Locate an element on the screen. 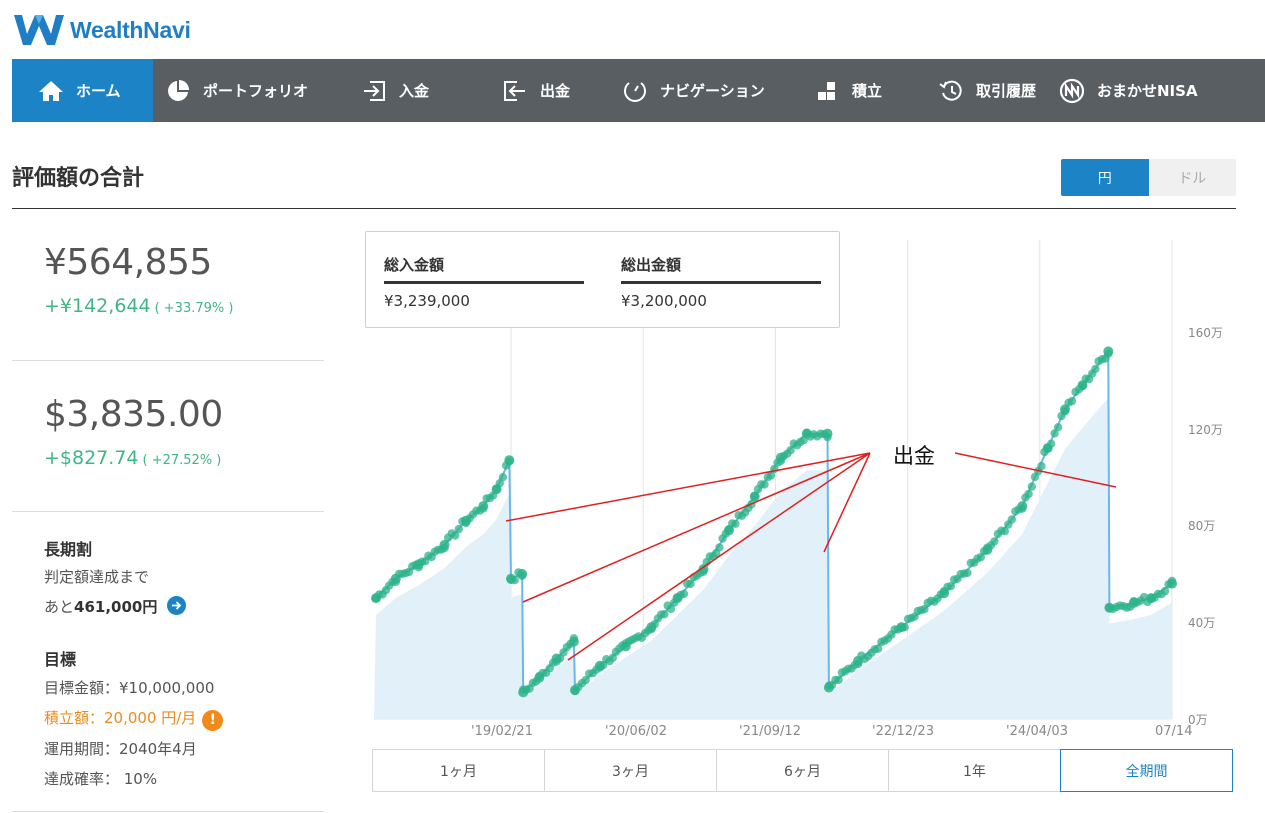 Image resolution: width=1265 pixels, height=813 pixels. nisa-icon is located at coordinates (1072, 91).